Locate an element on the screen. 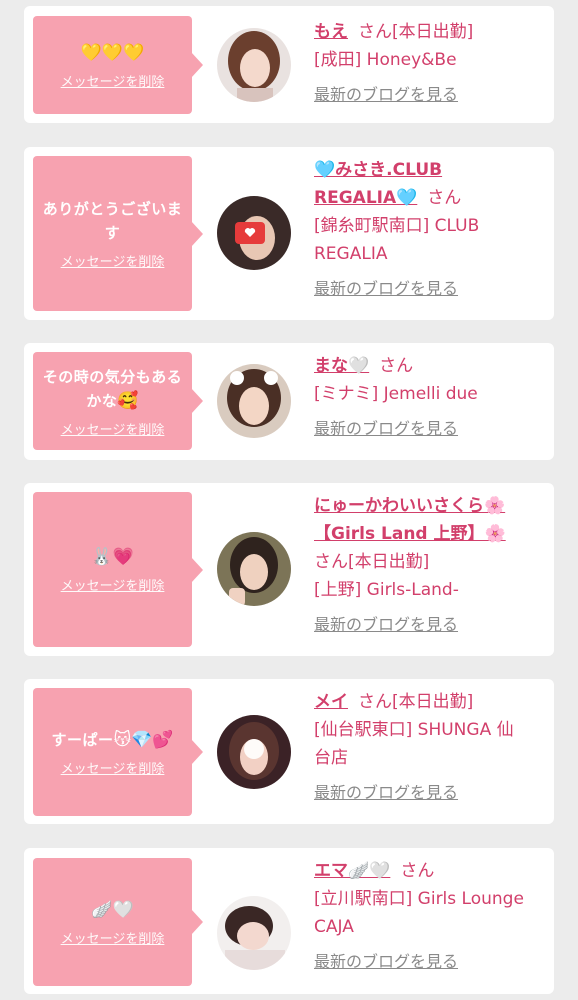 The height and width of the screenshot is (1000, 578). shop-name: [仙台駅東口] SHUNGA 仙 is located at coordinates (414, 730).